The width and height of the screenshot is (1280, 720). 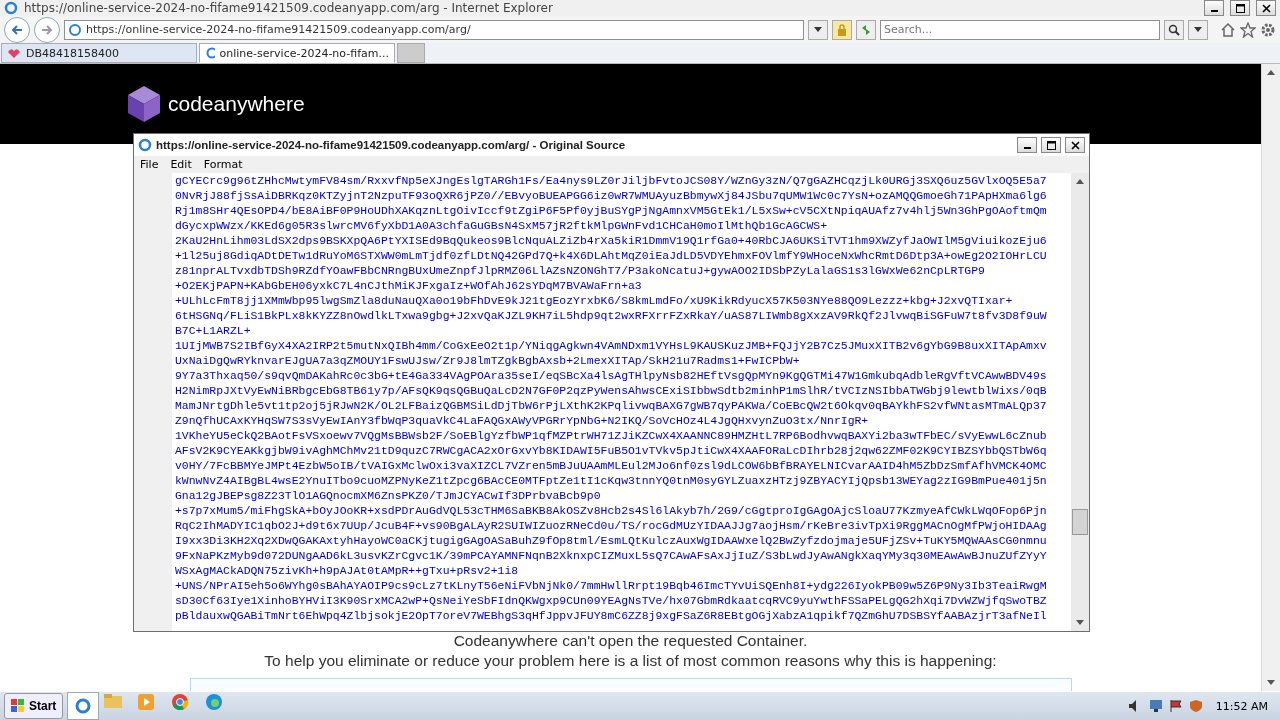 I want to click on help-text: To help you eliminate or reduce your problem here is a list of most common reasons why this is happening:, so click(x=630, y=661).